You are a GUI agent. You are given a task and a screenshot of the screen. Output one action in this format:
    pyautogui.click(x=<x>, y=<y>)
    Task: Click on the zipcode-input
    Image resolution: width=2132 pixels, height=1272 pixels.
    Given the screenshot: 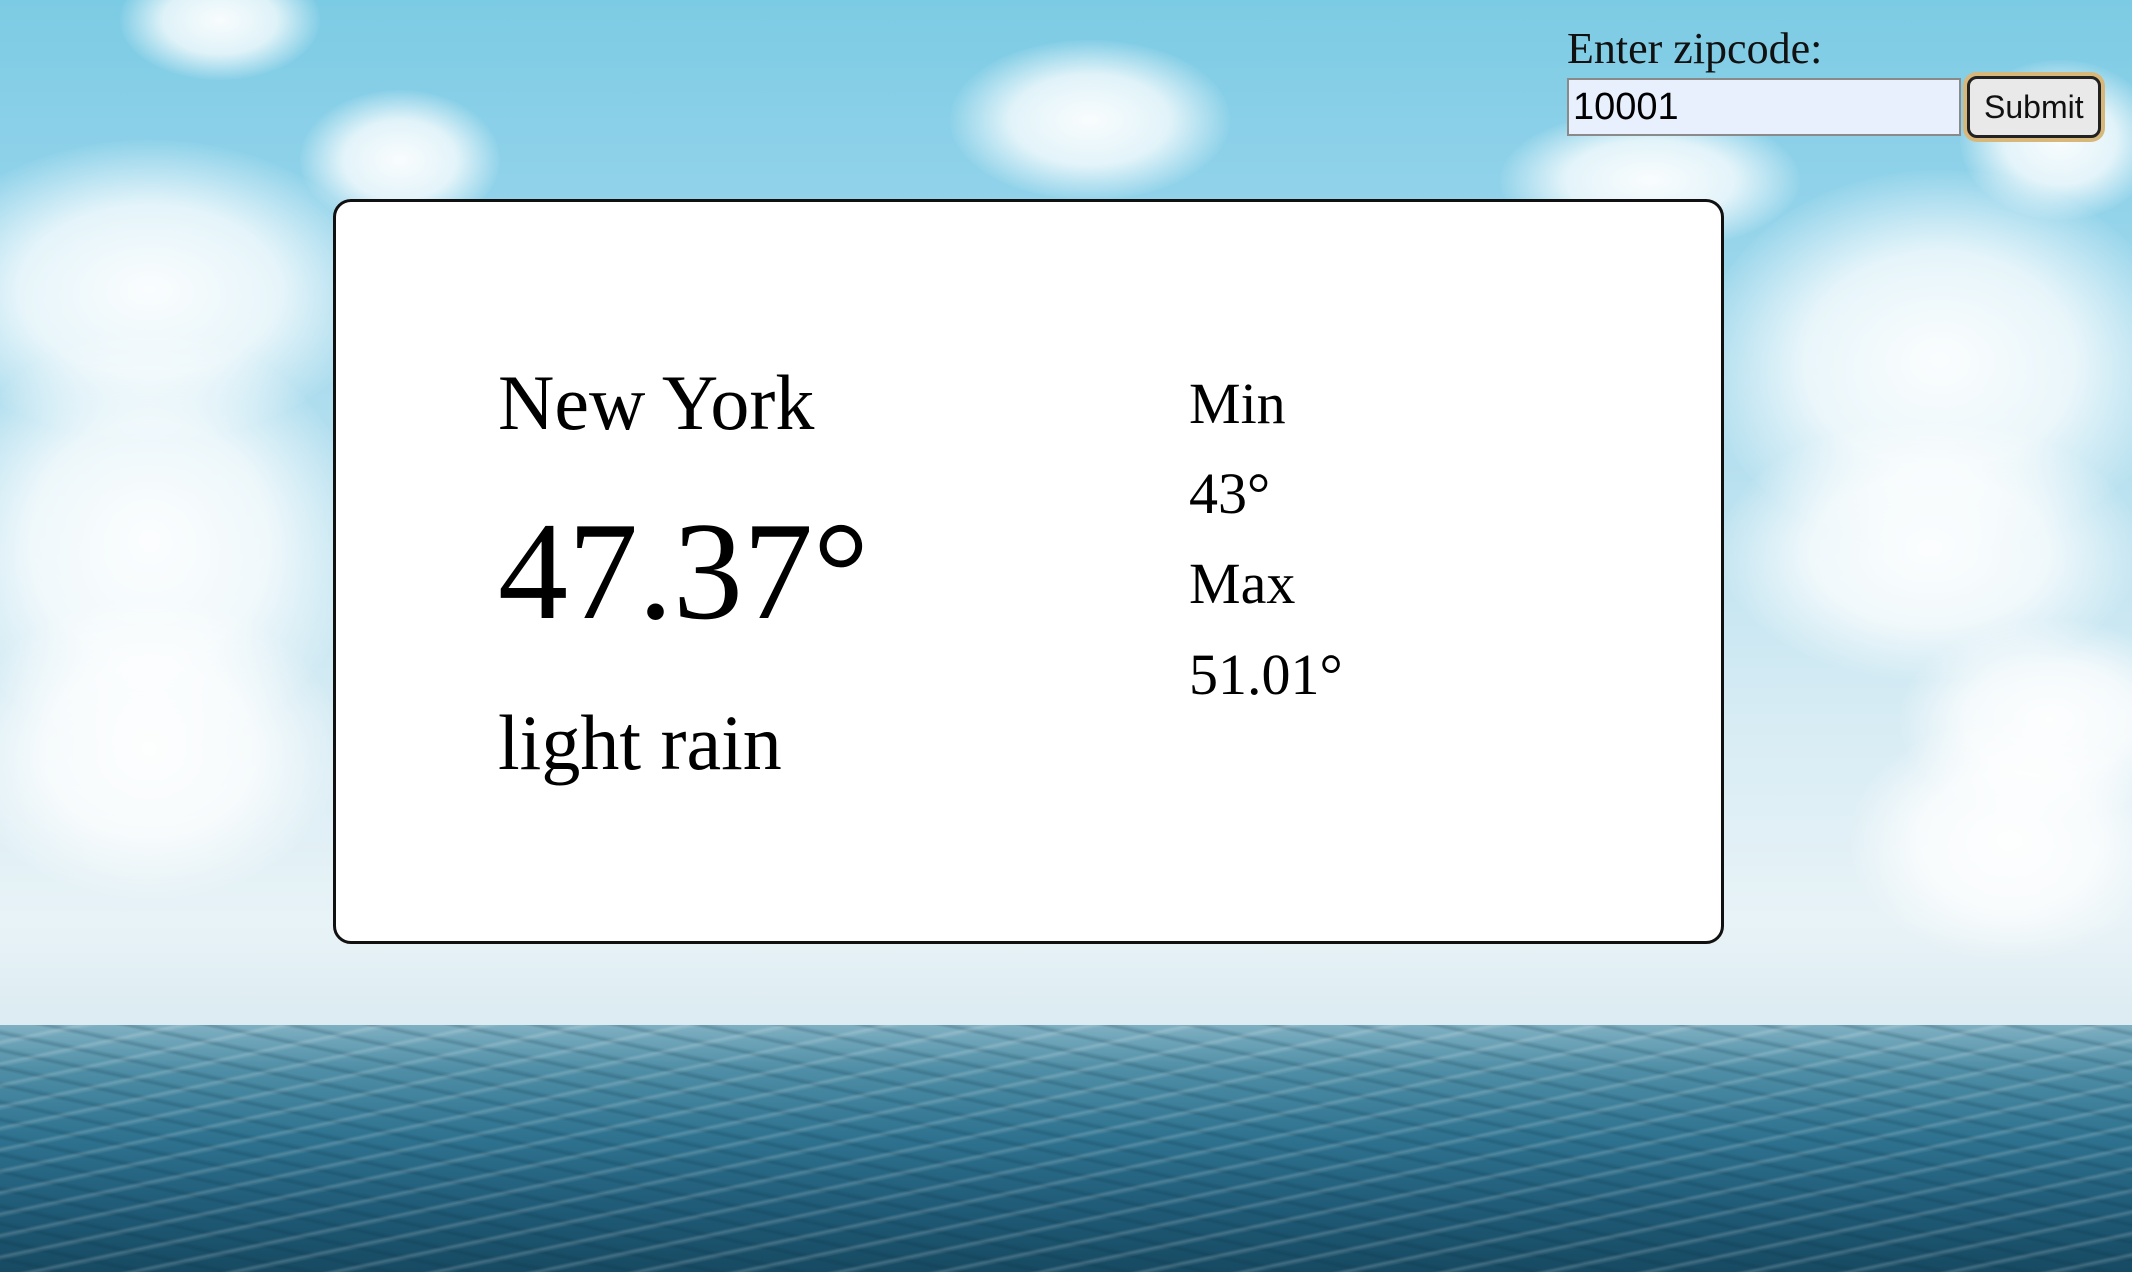 What is the action you would take?
    pyautogui.click(x=1764, y=107)
    